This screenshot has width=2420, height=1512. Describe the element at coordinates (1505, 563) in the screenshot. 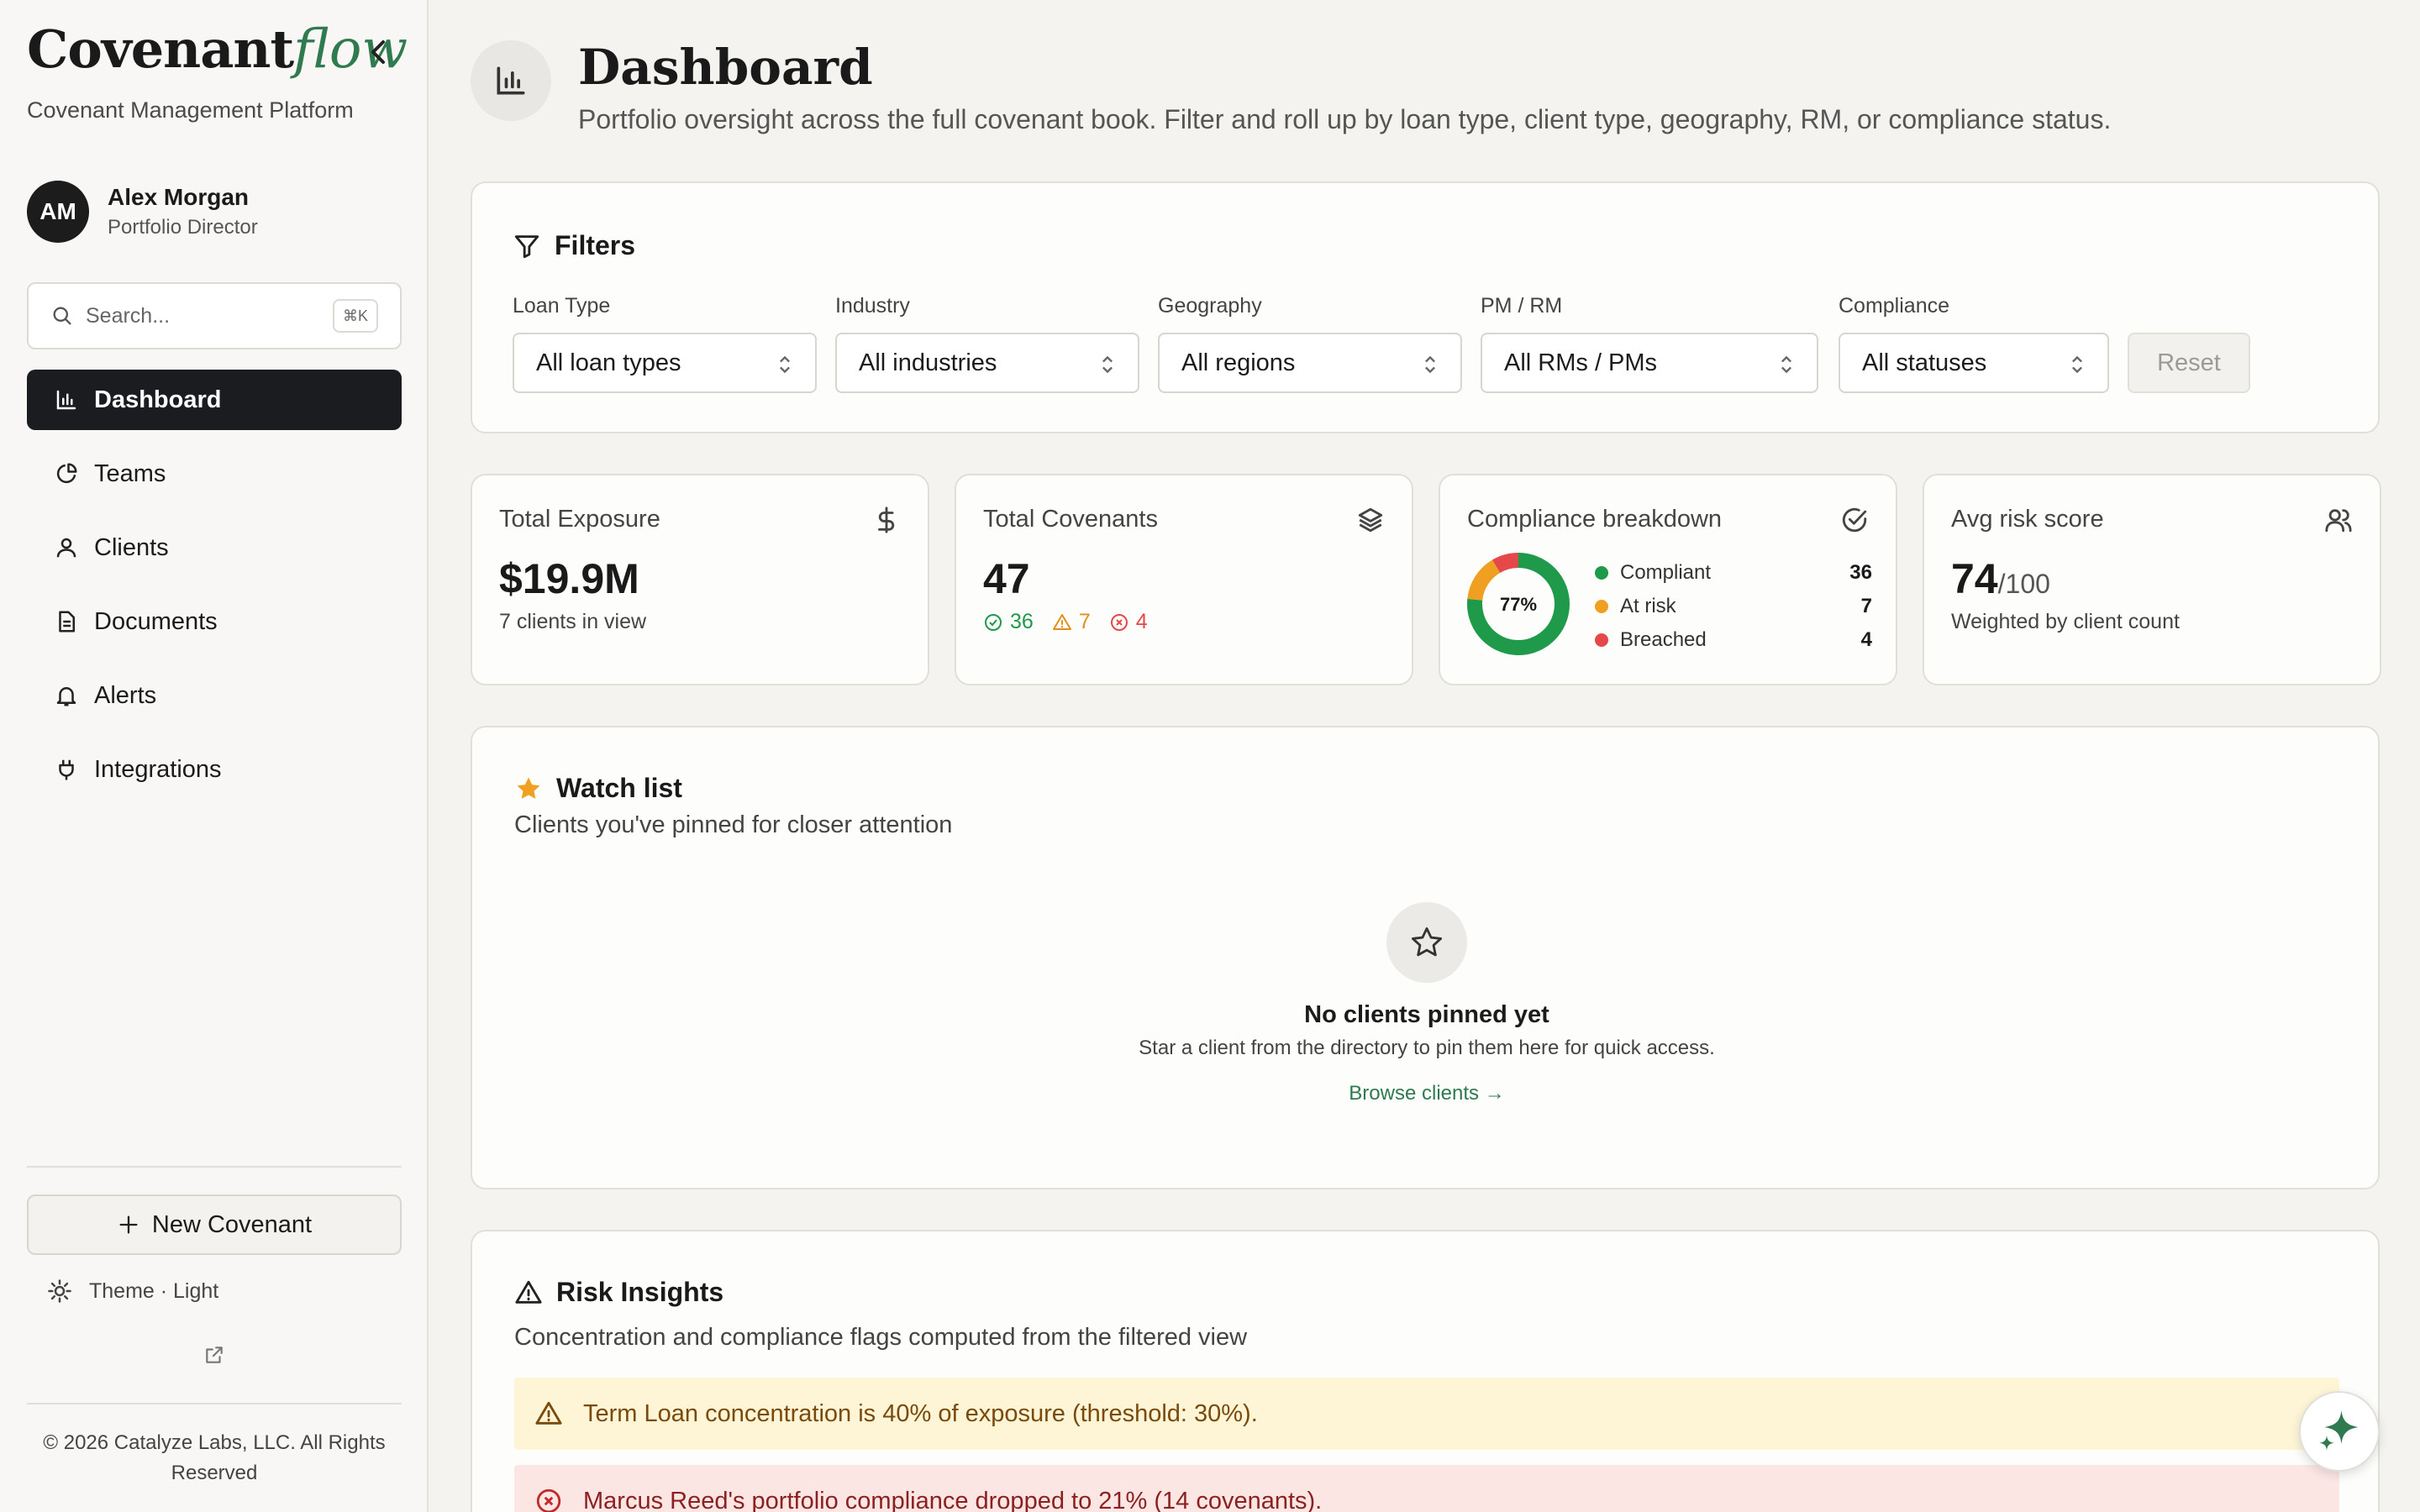

I see `donut-slice-breached` at that location.